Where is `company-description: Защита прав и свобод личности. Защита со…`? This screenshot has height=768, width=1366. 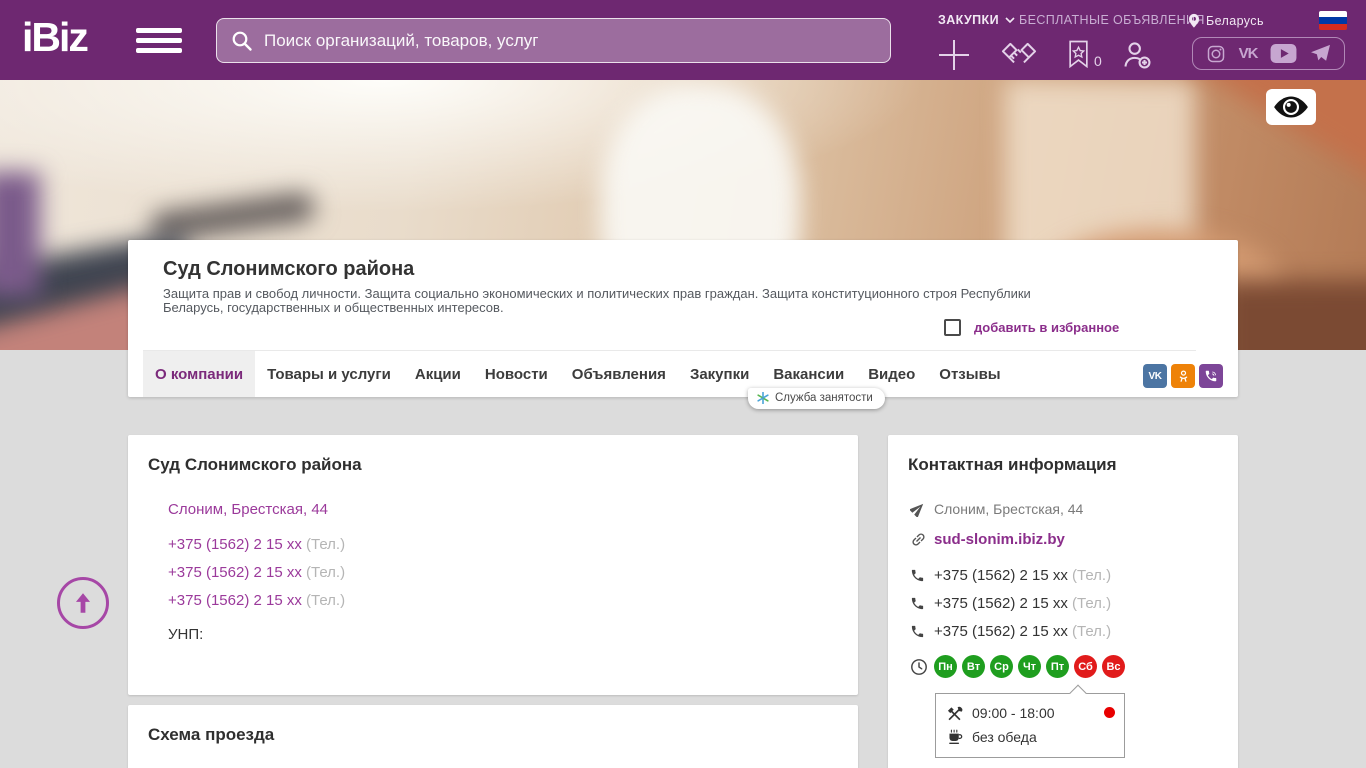
company-description: Защита прав и свобод личности. Защита со… is located at coordinates (597, 300).